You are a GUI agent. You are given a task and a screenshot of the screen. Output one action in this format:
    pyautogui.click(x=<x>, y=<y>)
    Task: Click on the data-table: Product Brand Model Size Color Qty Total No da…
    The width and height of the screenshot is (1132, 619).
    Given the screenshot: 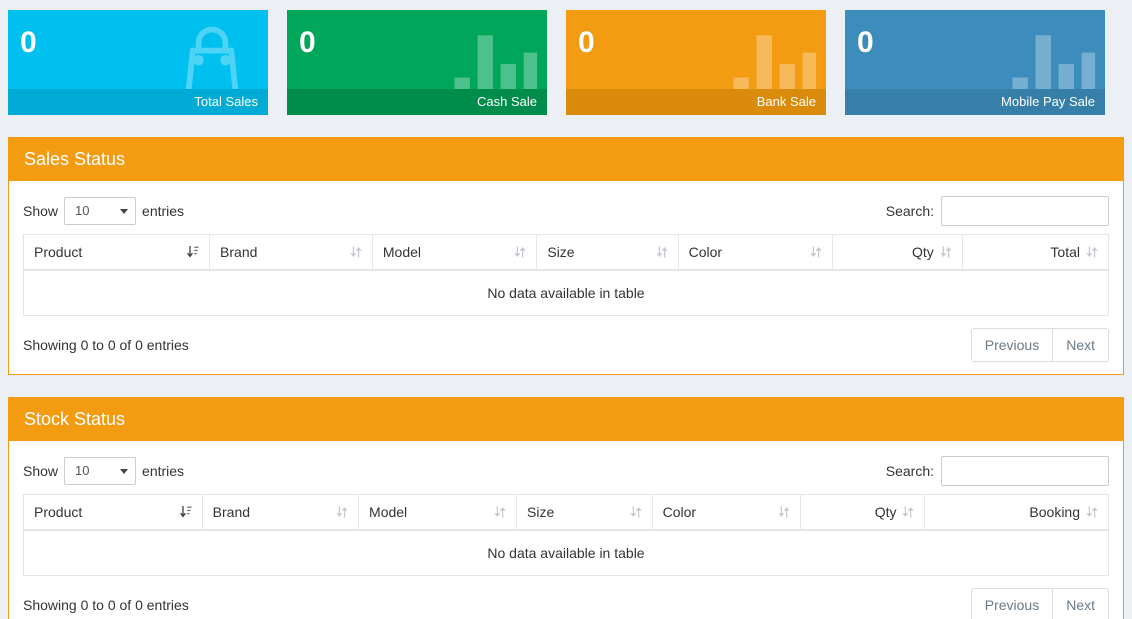 What is the action you would take?
    pyautogui.click(x=566, y=274)
    